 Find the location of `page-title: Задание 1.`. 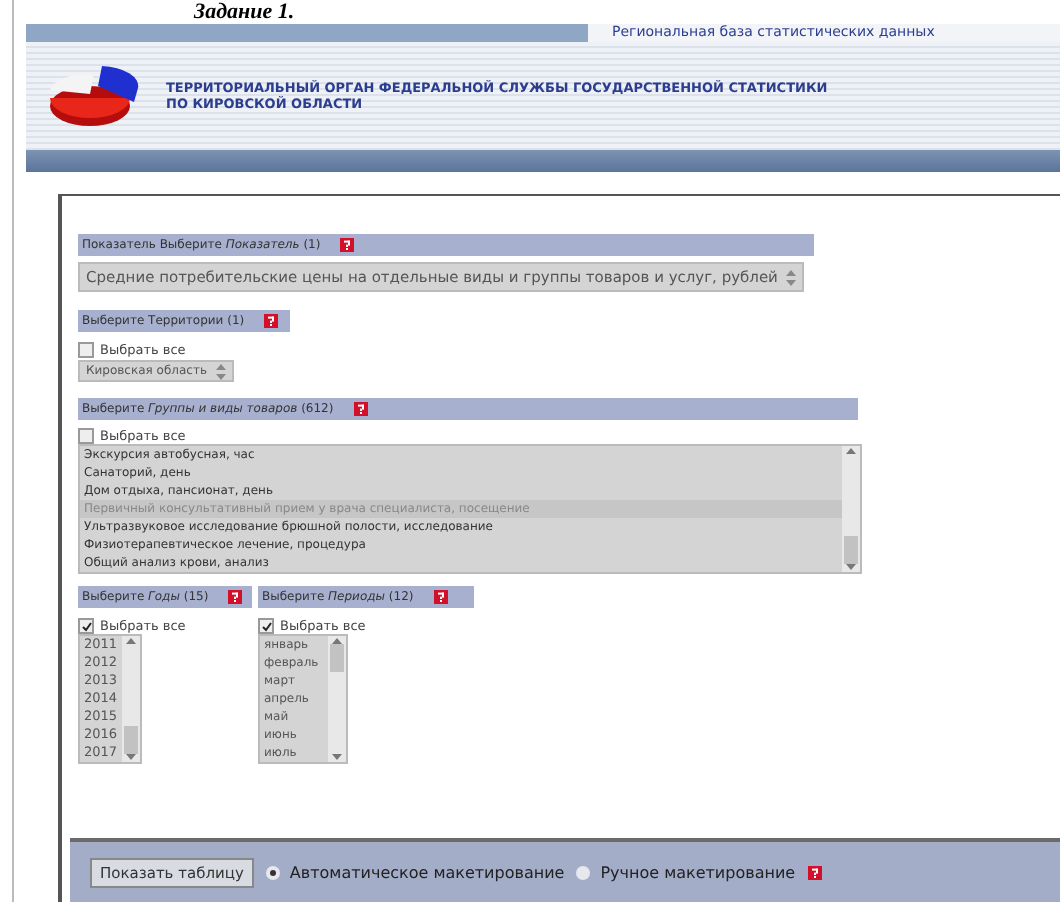

page-title: Задание 1. is located at coordinates (244, 12).